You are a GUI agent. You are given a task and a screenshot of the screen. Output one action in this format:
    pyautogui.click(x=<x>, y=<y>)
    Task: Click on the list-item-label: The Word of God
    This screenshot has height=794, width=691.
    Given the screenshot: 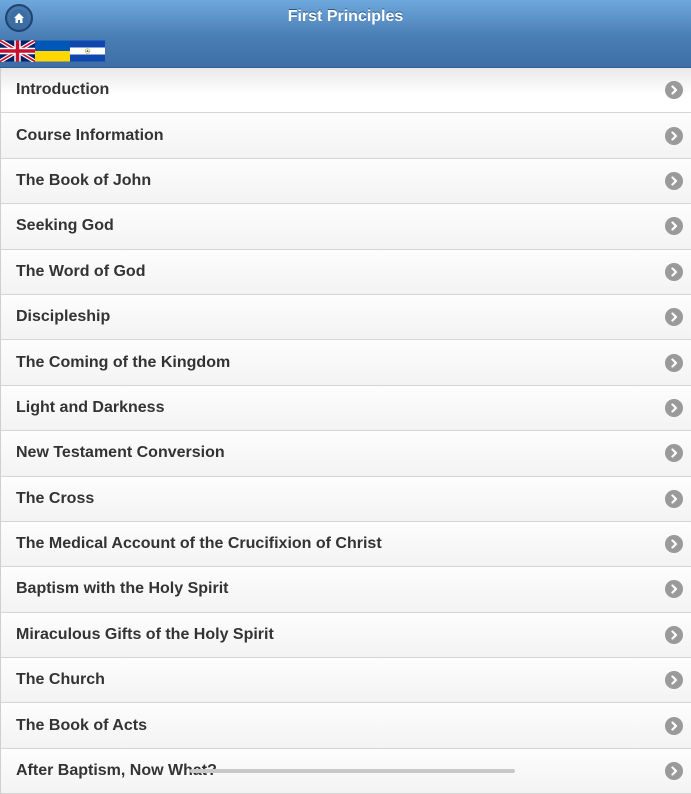 What is the action you would take?
    pyautogui.click(x=81, y=271)
    